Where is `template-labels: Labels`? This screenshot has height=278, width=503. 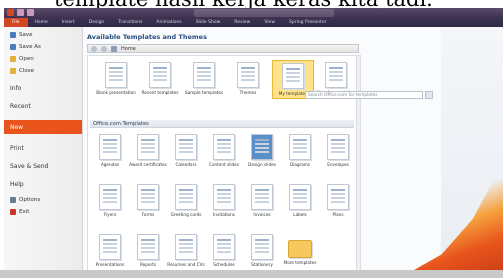 template-labels: Labels is located at coordinates (300, 200).